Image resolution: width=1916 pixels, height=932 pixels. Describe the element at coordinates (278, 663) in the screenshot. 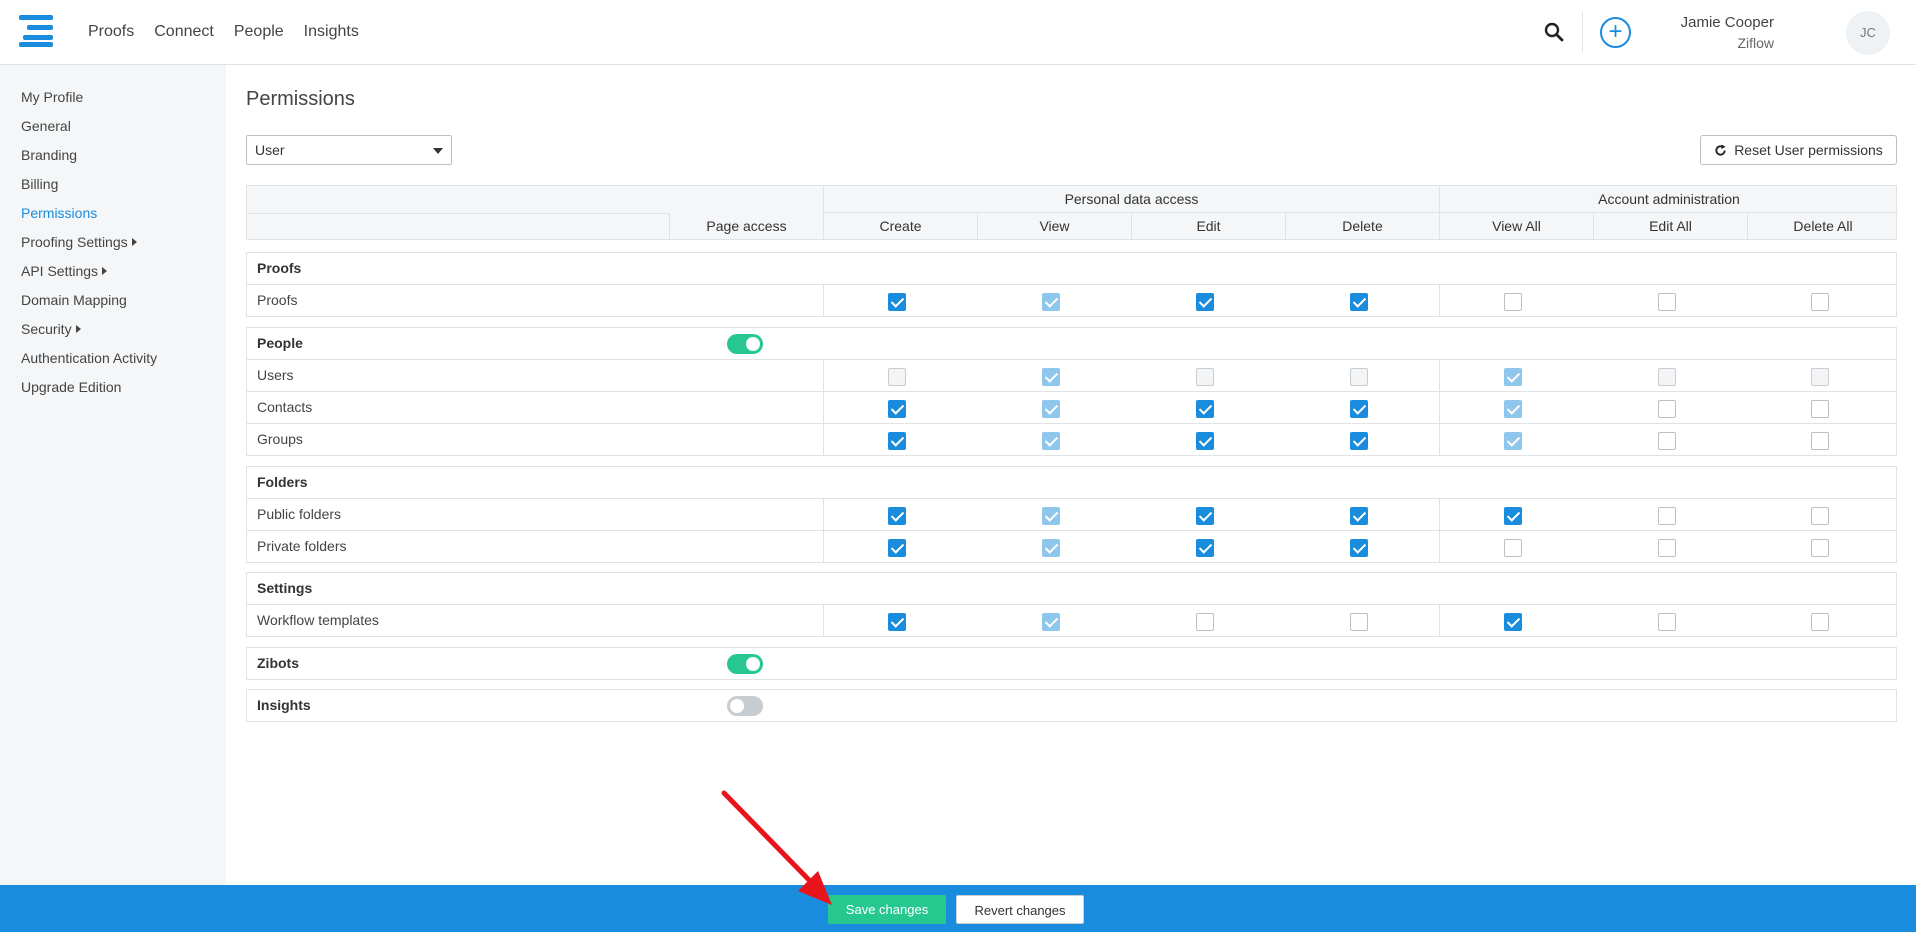

I see `section-title: Zibots` at that location.